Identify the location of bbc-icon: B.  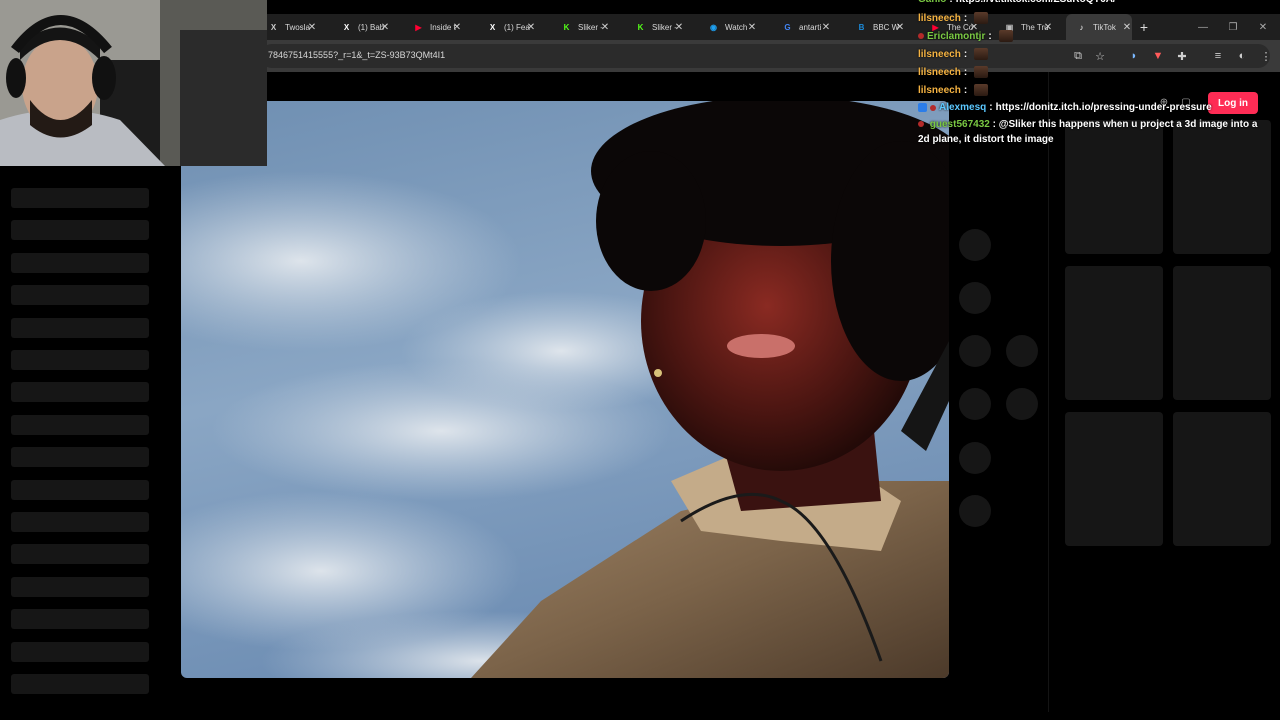
(861, 27).